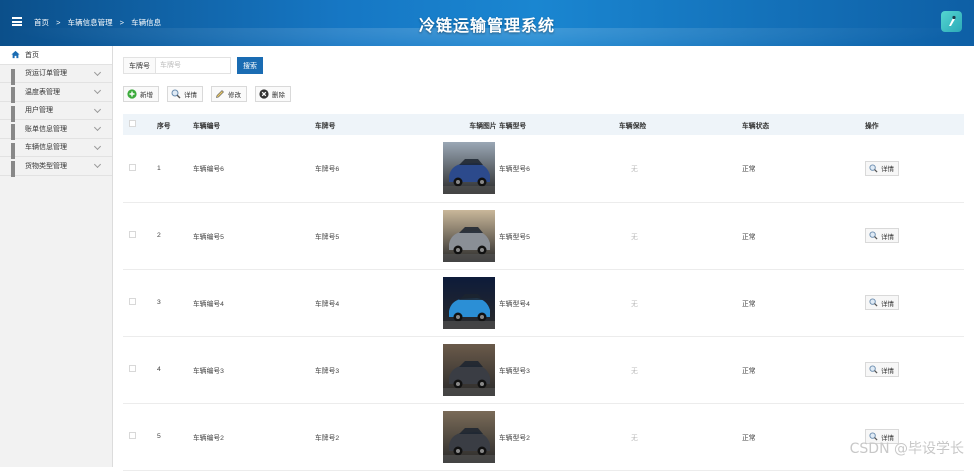  I want to click on cell-plate: 车牌号2, so click(382, 436).